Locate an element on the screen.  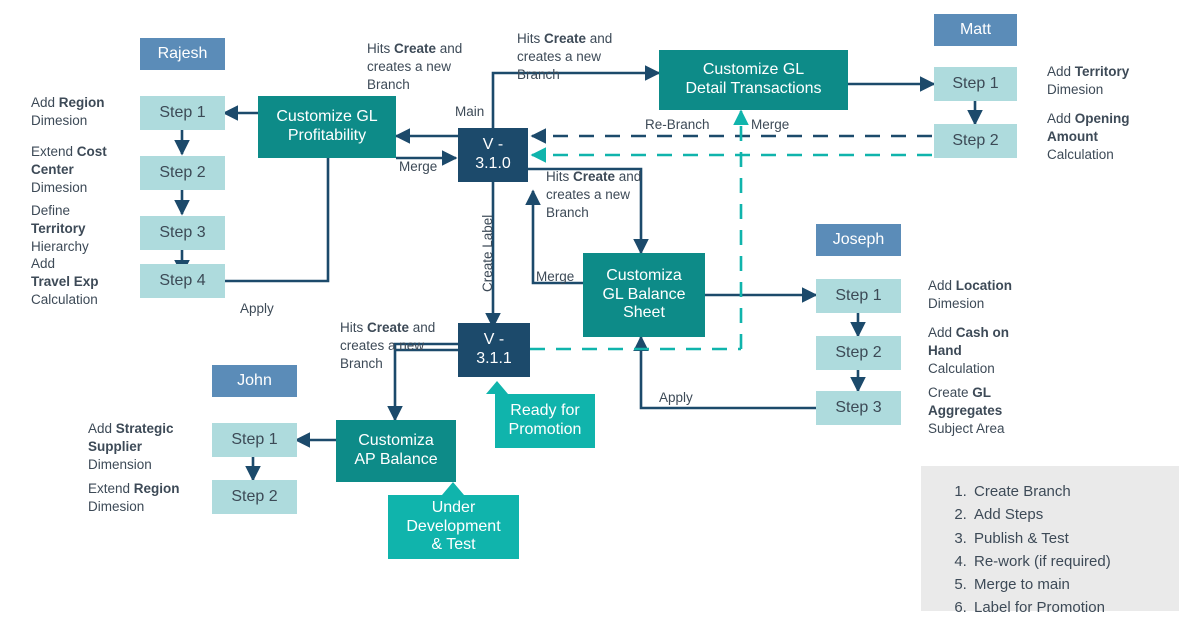
version-box-v311: V - 3.1.1 is located at coordinates (494, 350).